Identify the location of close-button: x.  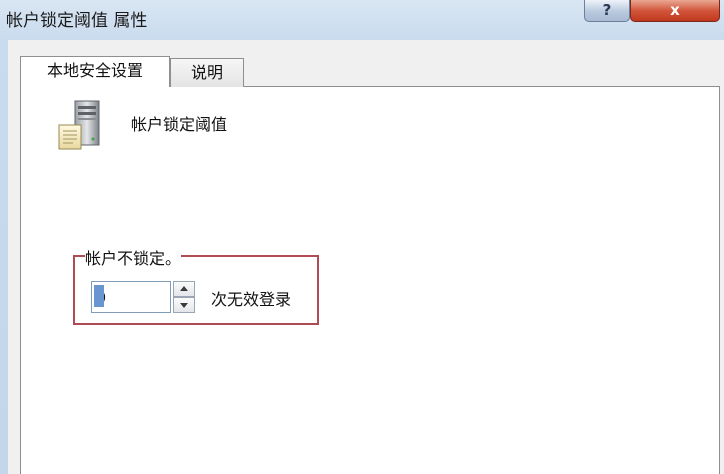
(675, 11).